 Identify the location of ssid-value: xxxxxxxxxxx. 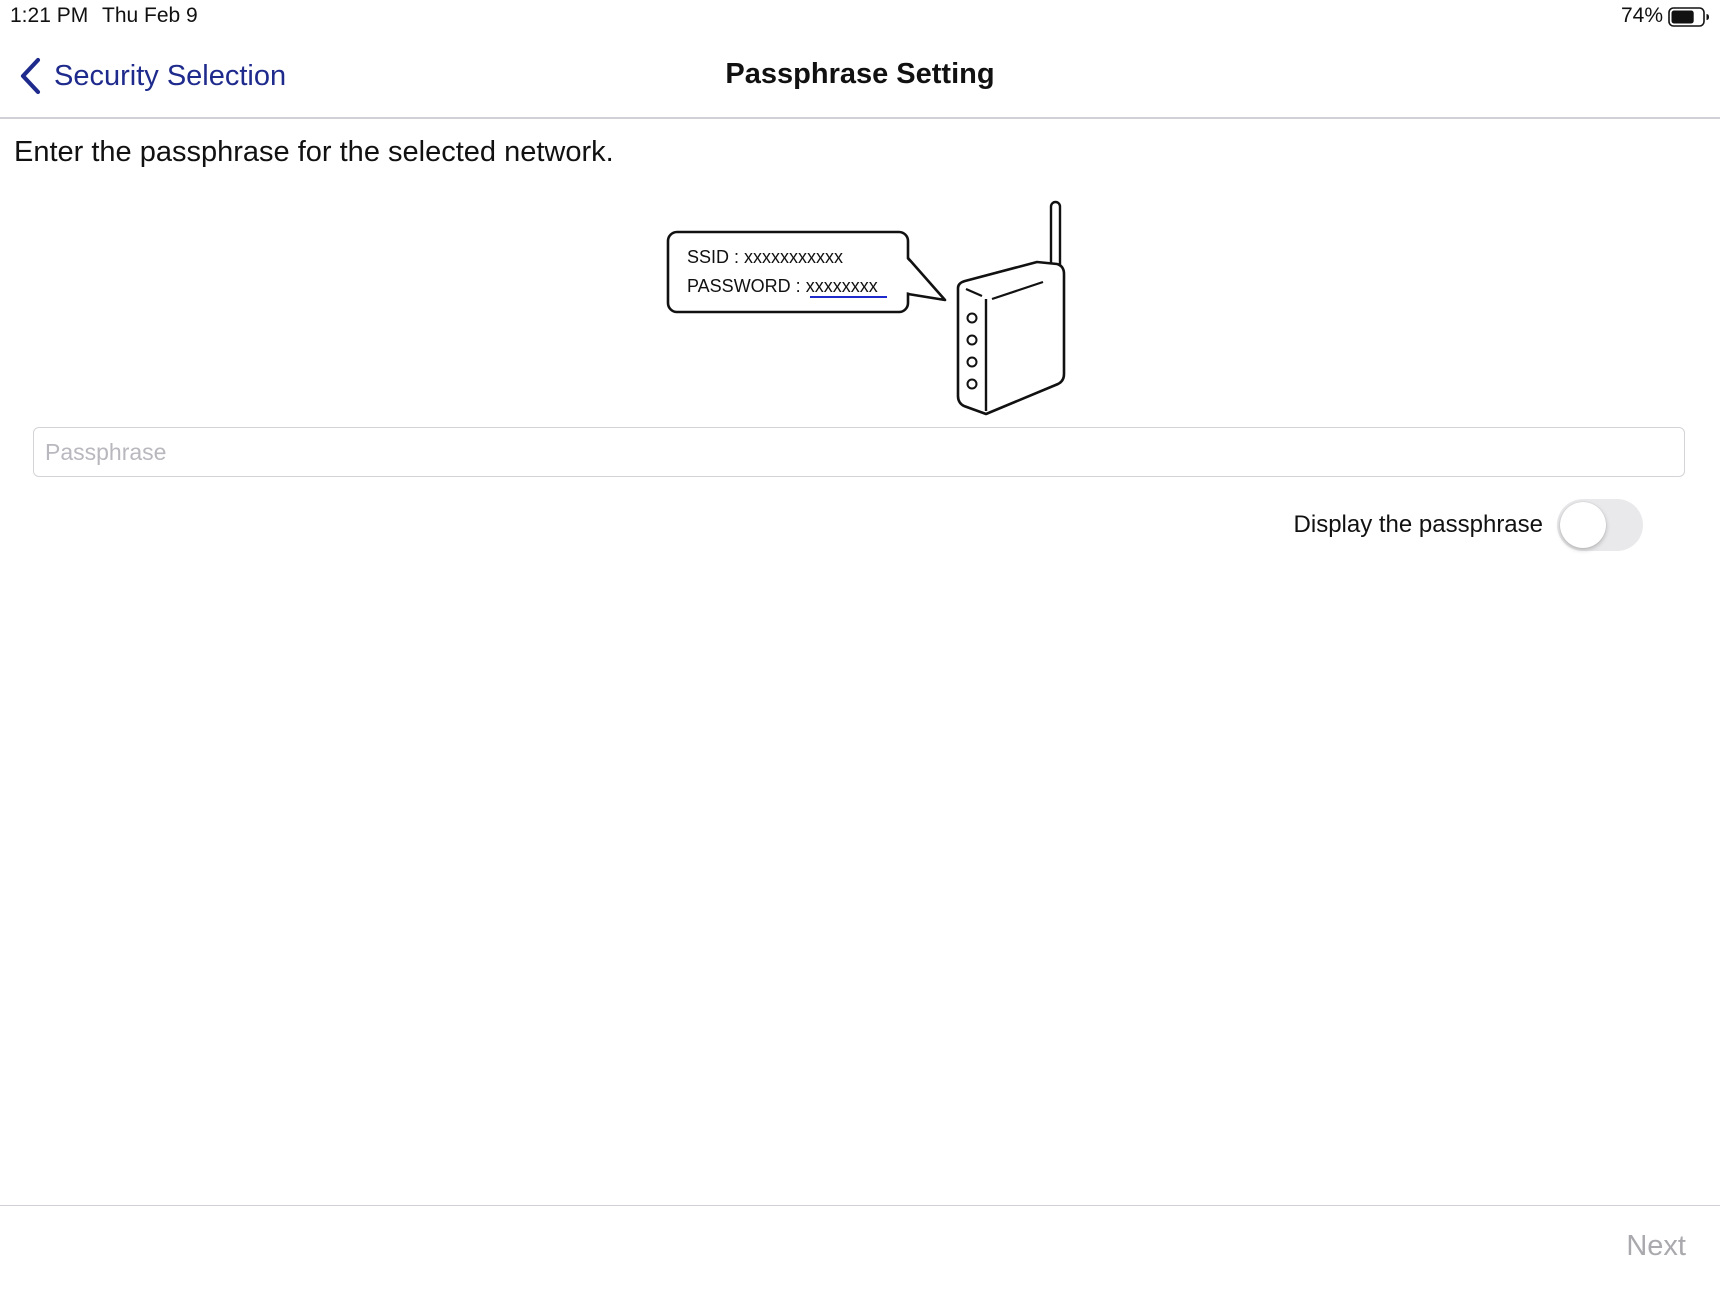
(793, 257).